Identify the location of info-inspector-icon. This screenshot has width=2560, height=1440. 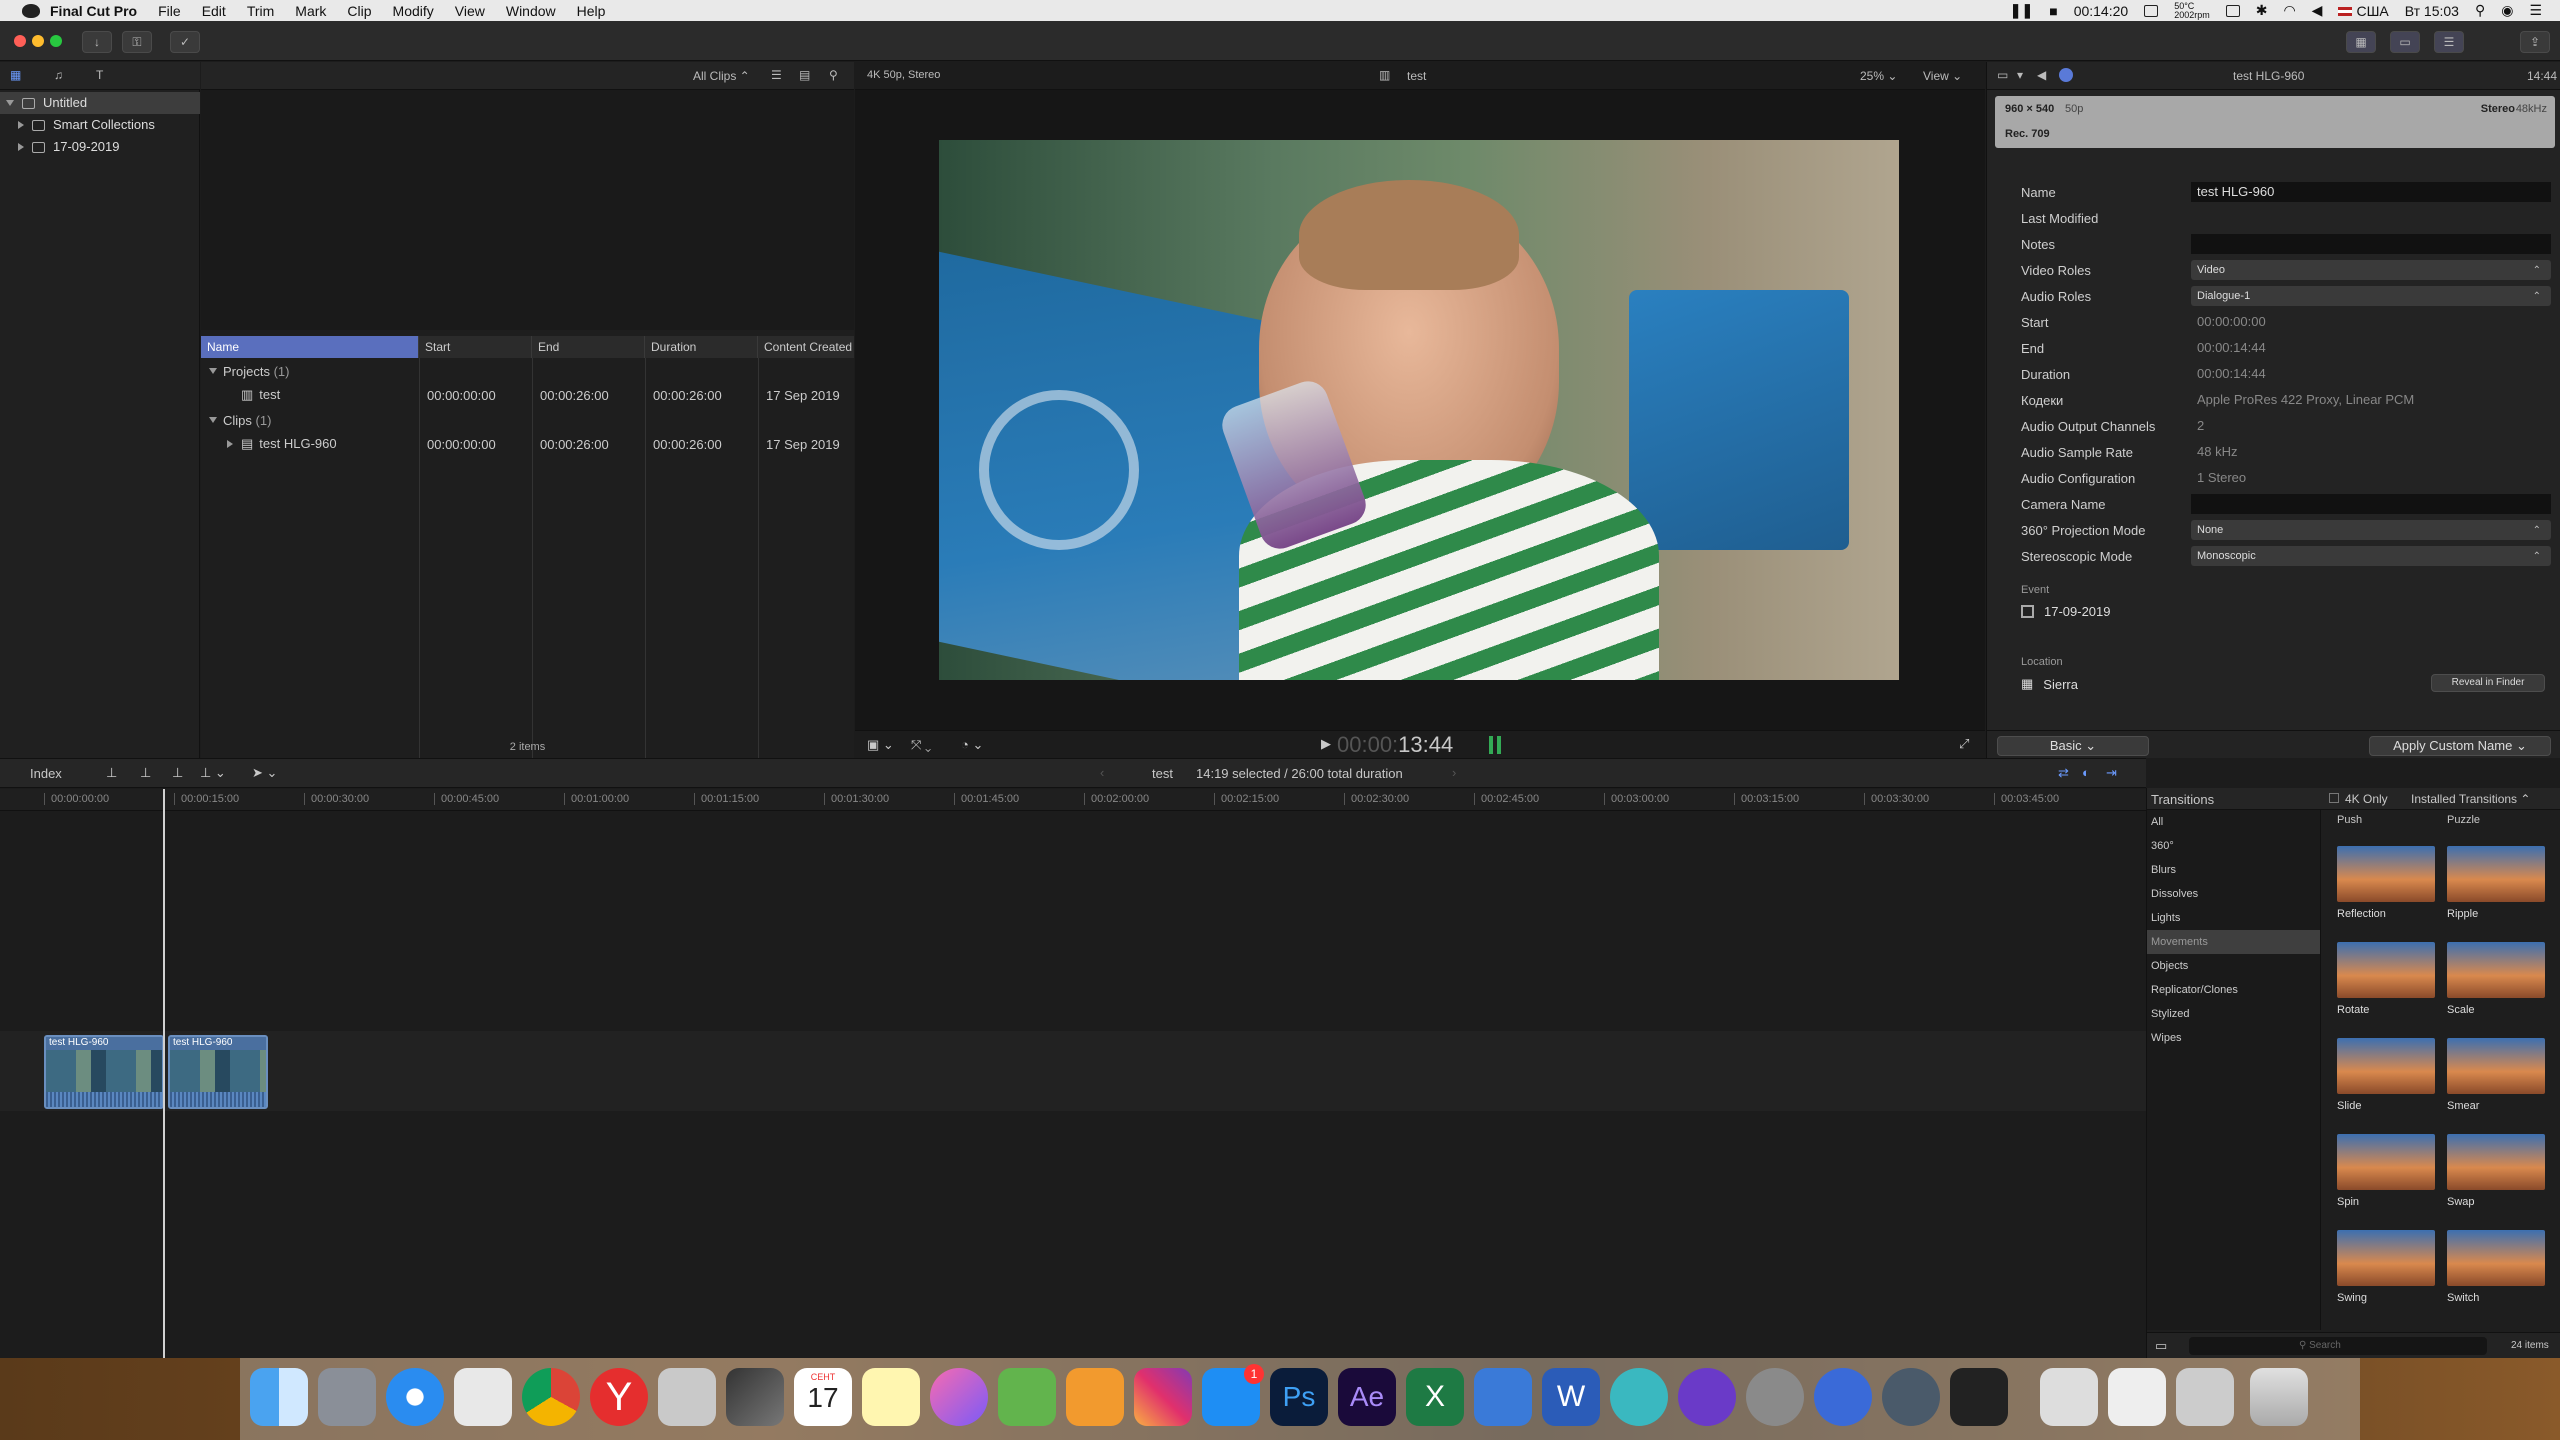
(2066, 75).